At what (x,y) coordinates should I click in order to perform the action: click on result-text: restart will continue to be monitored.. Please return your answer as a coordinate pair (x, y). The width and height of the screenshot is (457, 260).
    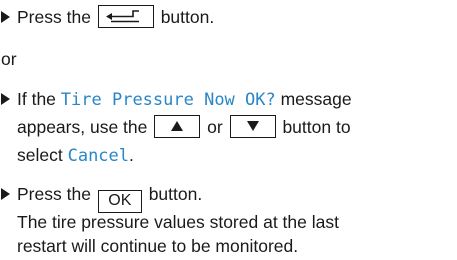
    Looking at the image, I should click on (158, 246).